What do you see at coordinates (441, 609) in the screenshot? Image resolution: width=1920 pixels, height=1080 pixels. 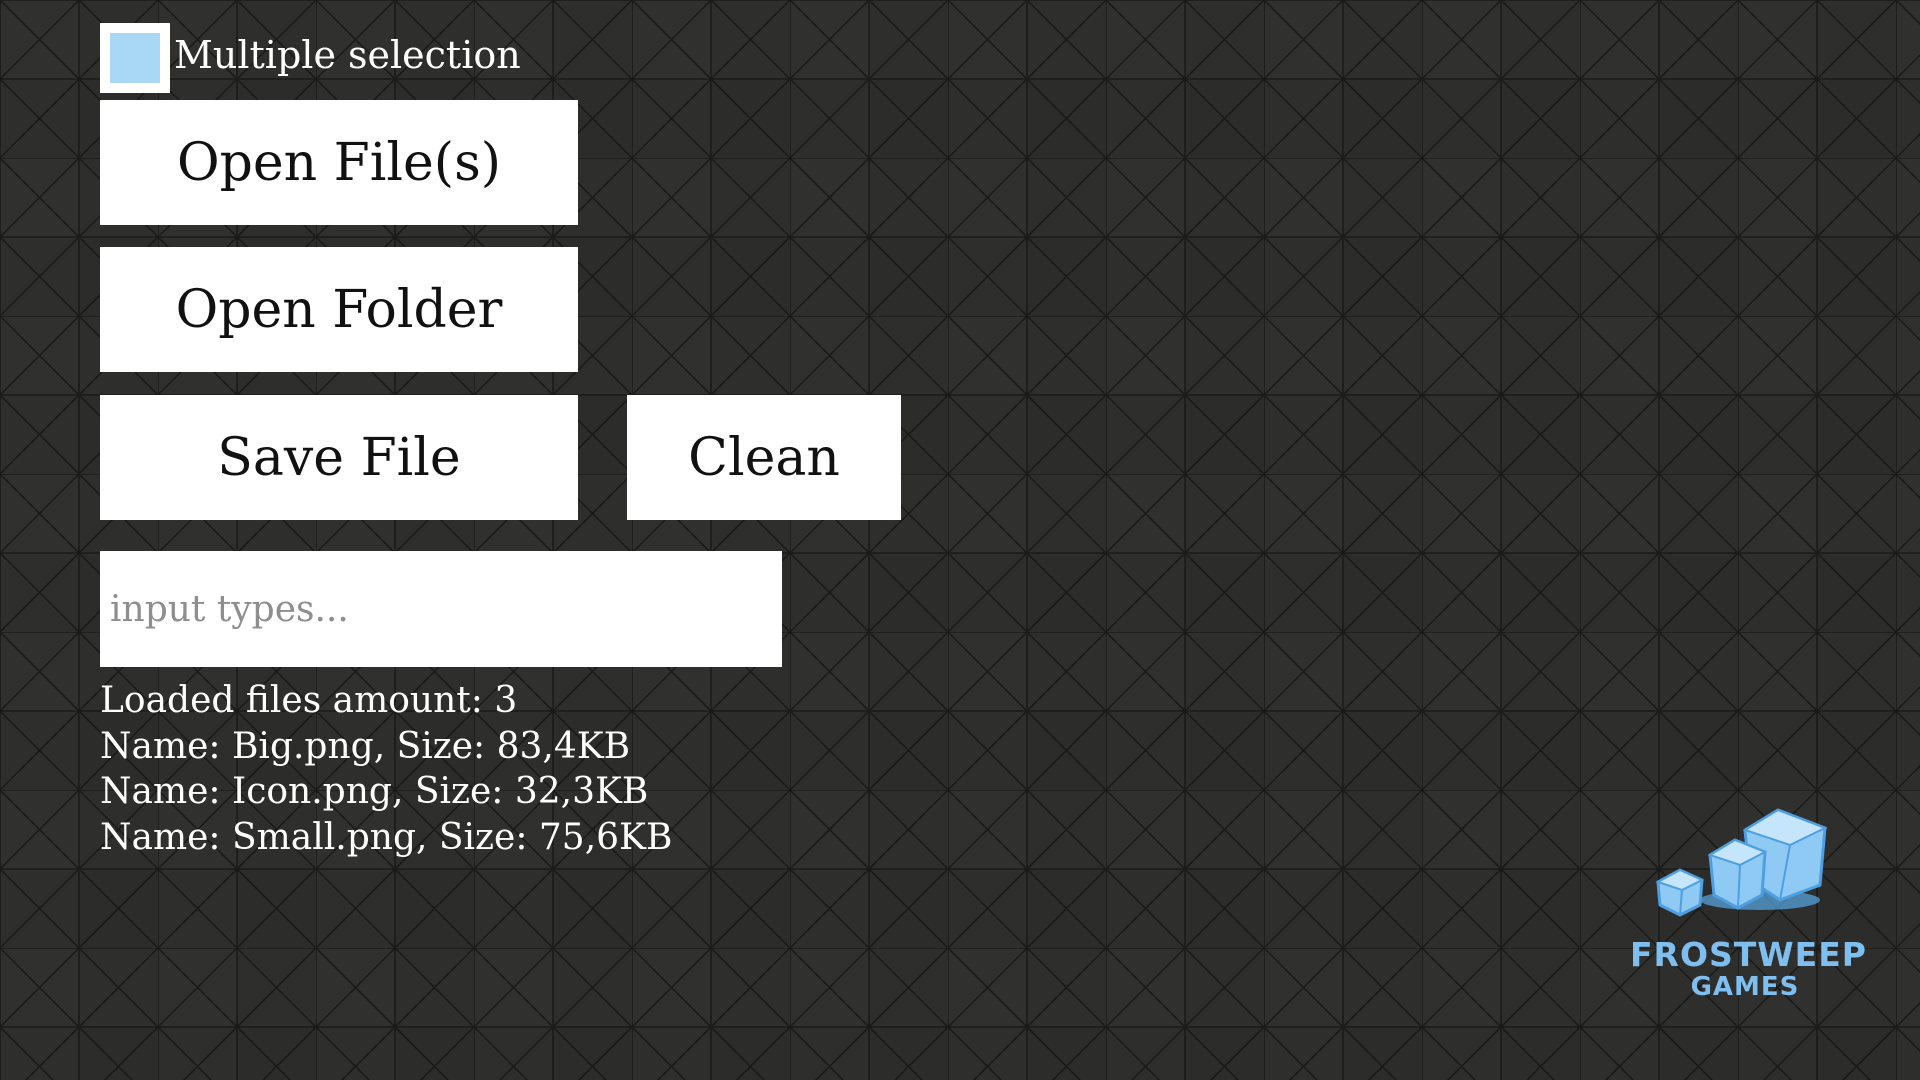 I see `input-types-field` at bounding box center [441, 609].